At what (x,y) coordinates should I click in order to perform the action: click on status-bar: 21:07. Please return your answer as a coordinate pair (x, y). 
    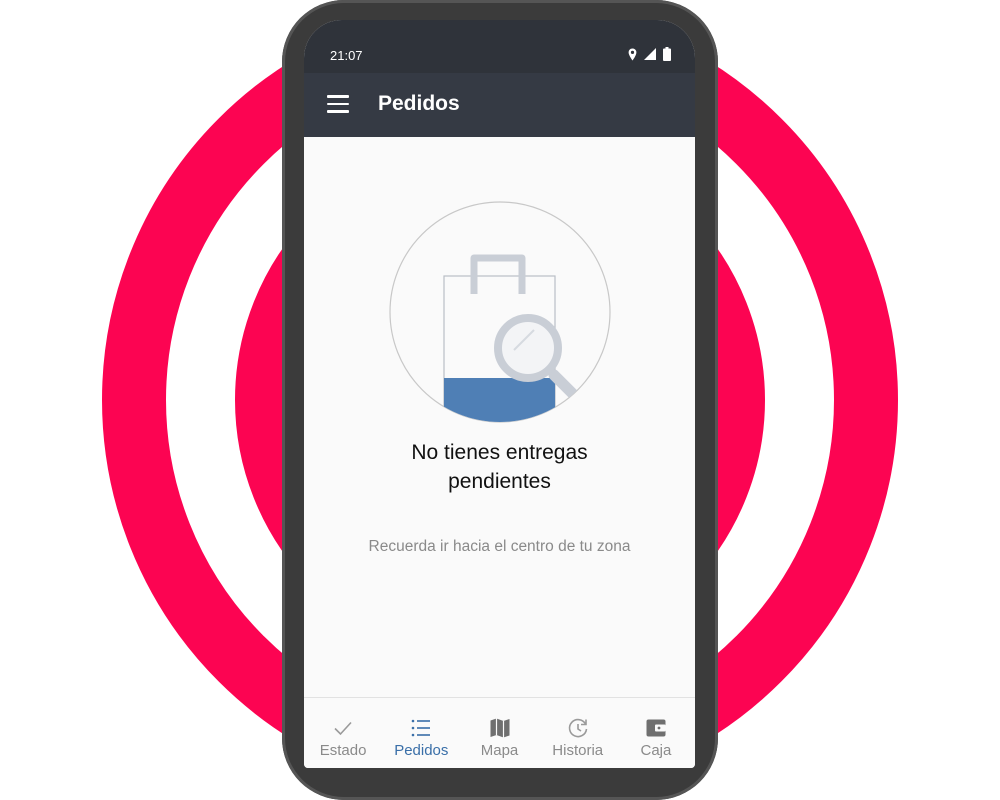
    Looking at the image, I should click on (499, 46).